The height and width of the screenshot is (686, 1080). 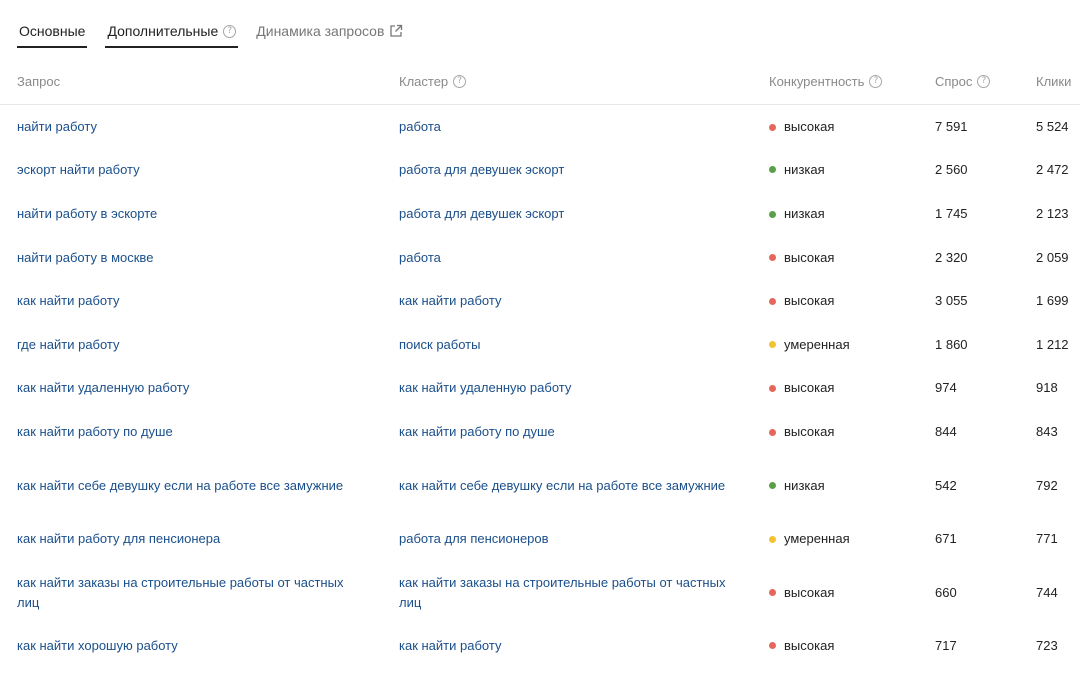 I want to click on clicks-value: 771, so click(x=1047, y=538).